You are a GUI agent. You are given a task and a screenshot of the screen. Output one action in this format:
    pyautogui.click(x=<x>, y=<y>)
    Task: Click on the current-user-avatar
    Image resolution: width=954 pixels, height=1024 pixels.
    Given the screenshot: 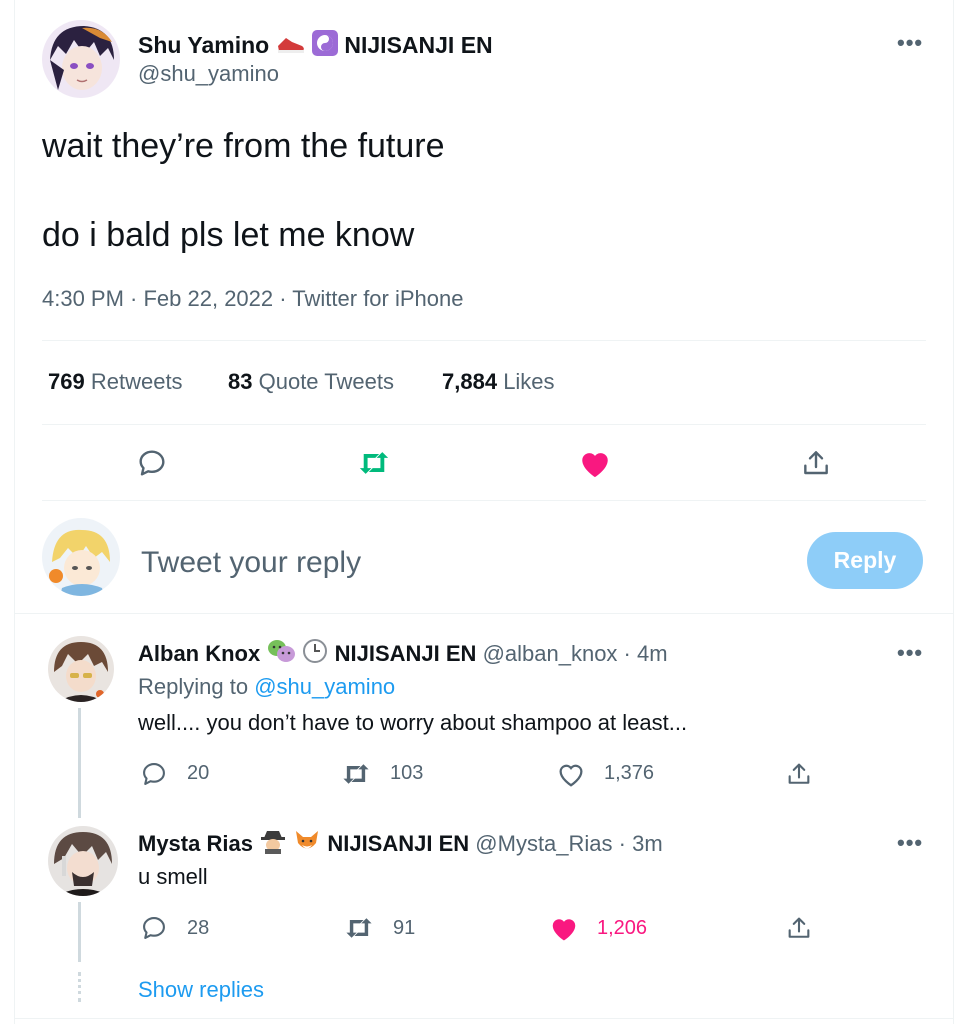 What is the action you would take?
    pyautogui.click(x=81, y=557)
    